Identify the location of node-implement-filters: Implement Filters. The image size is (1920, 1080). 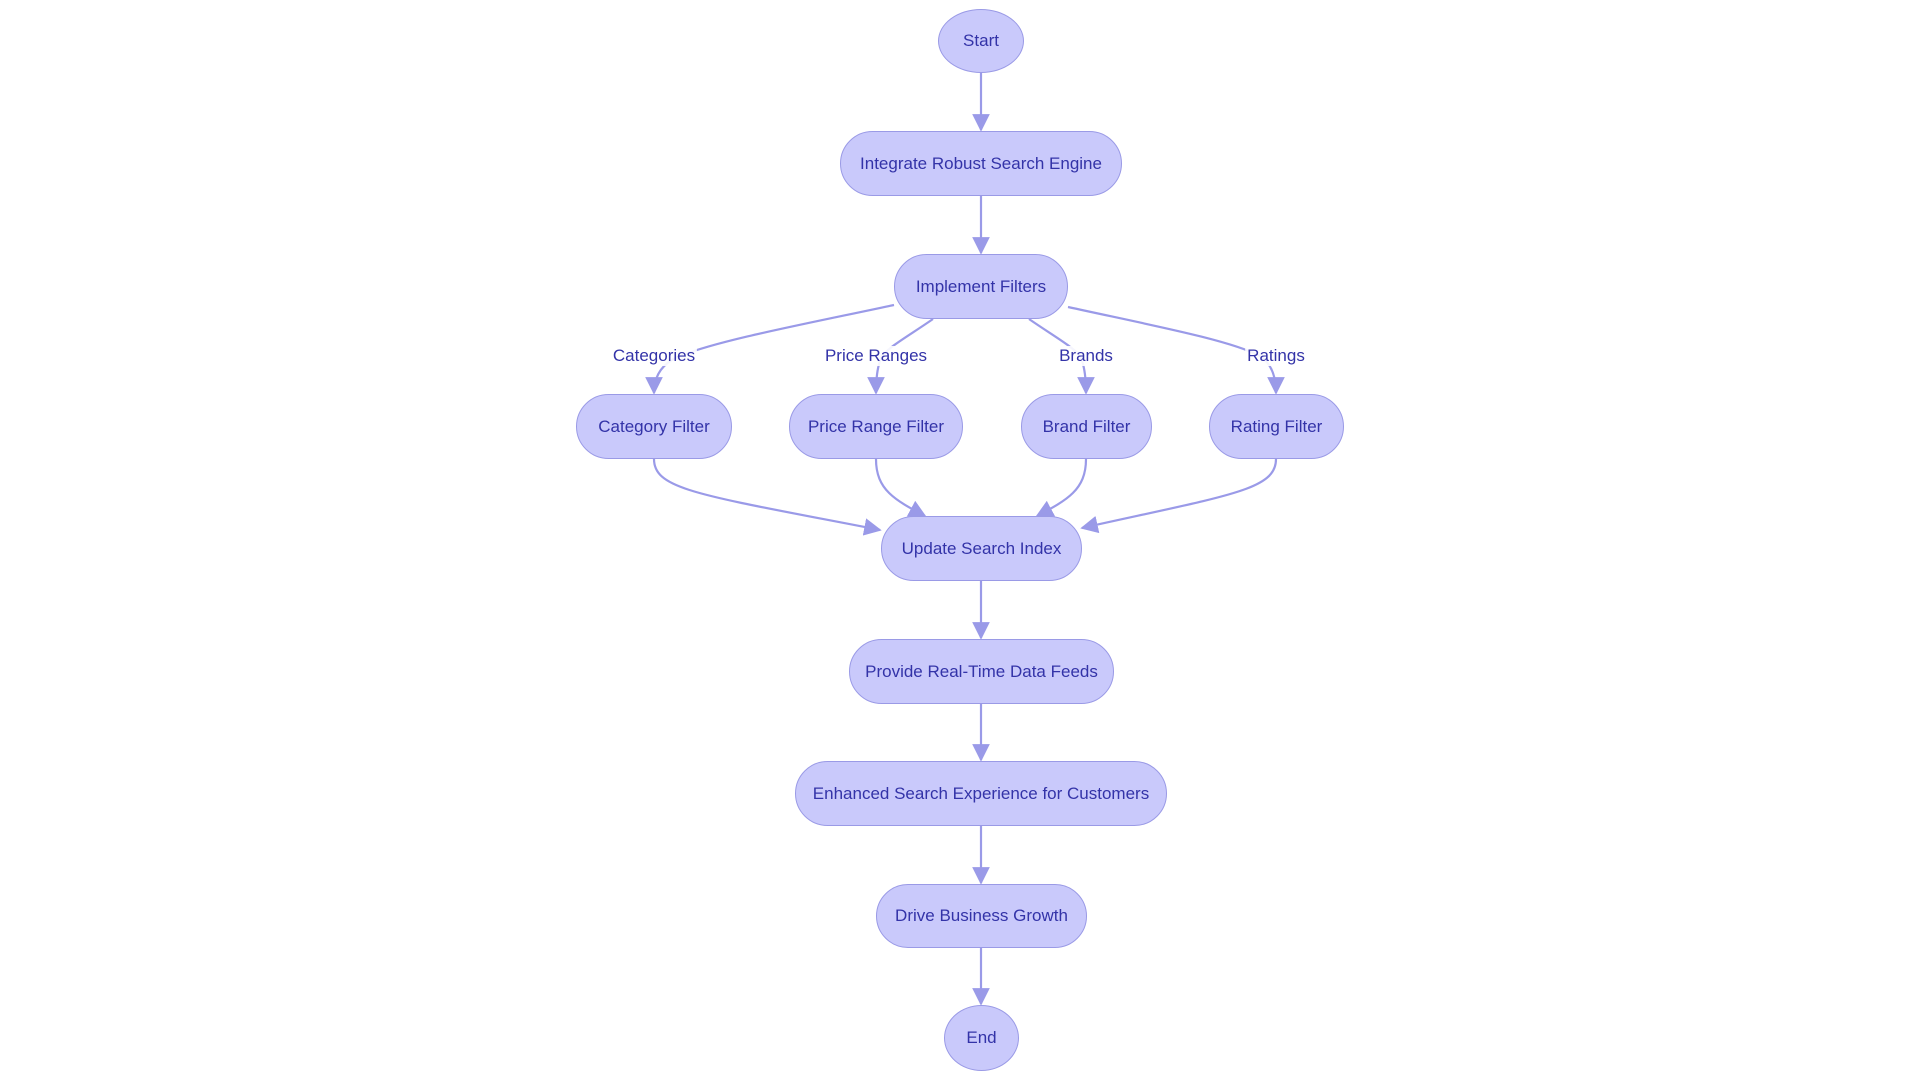
(981, 286).